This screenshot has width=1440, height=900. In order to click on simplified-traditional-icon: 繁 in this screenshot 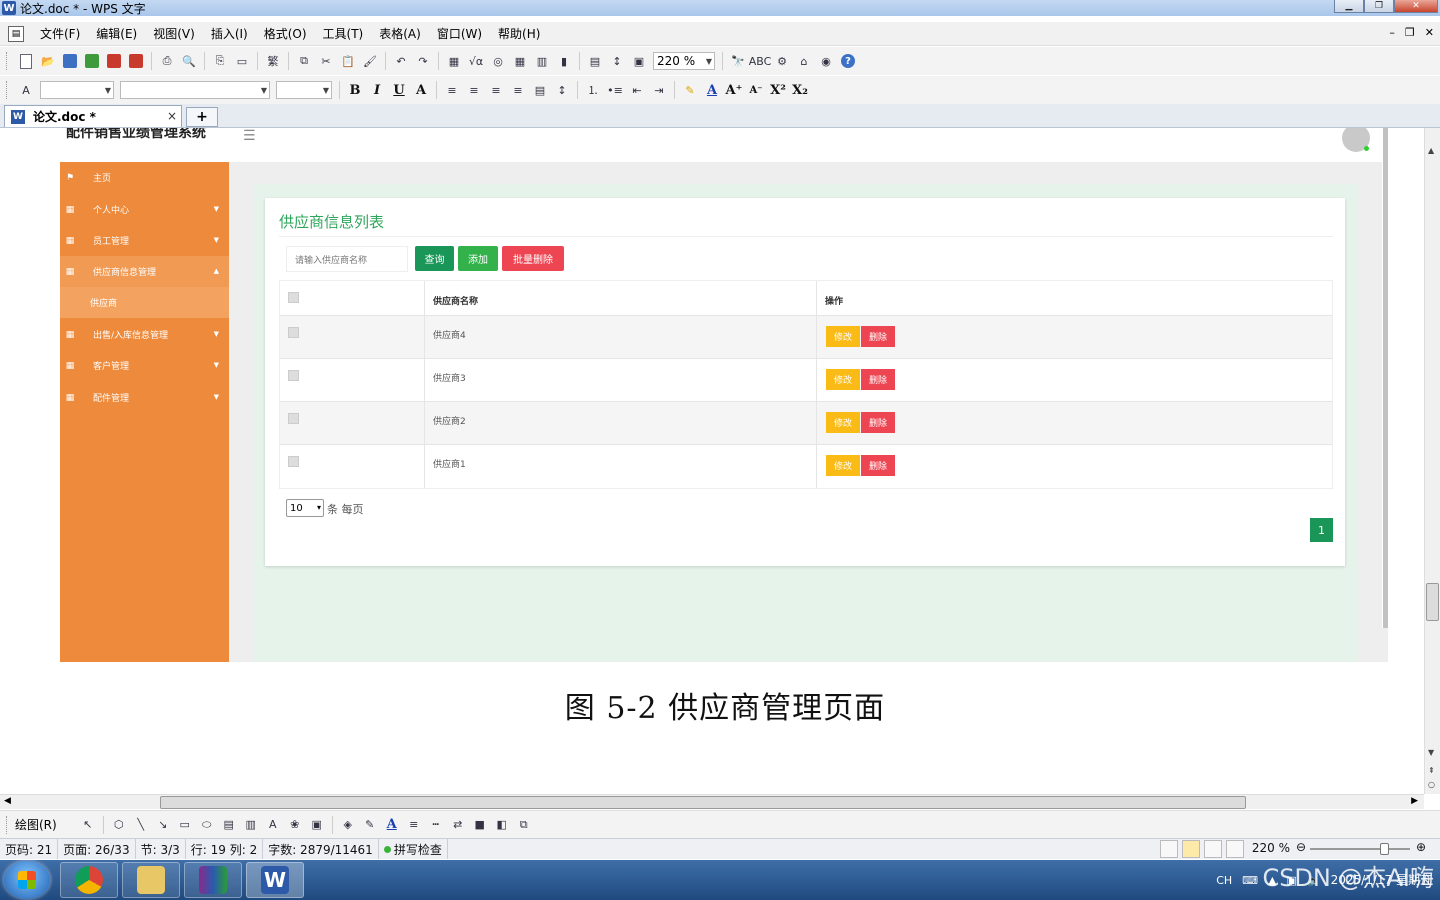, I will do `click(273, 61)`.